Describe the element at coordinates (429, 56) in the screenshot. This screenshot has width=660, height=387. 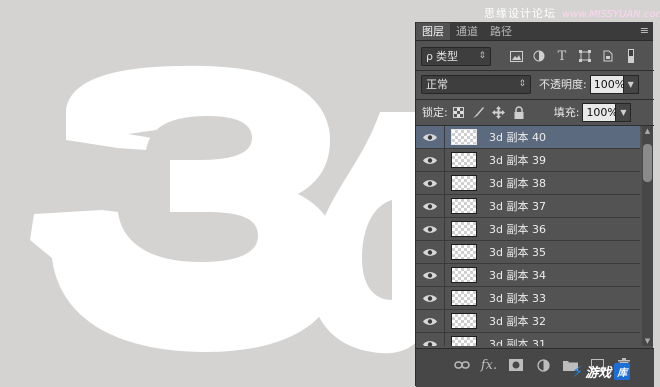
I see `search-icon: ρ` at that location.